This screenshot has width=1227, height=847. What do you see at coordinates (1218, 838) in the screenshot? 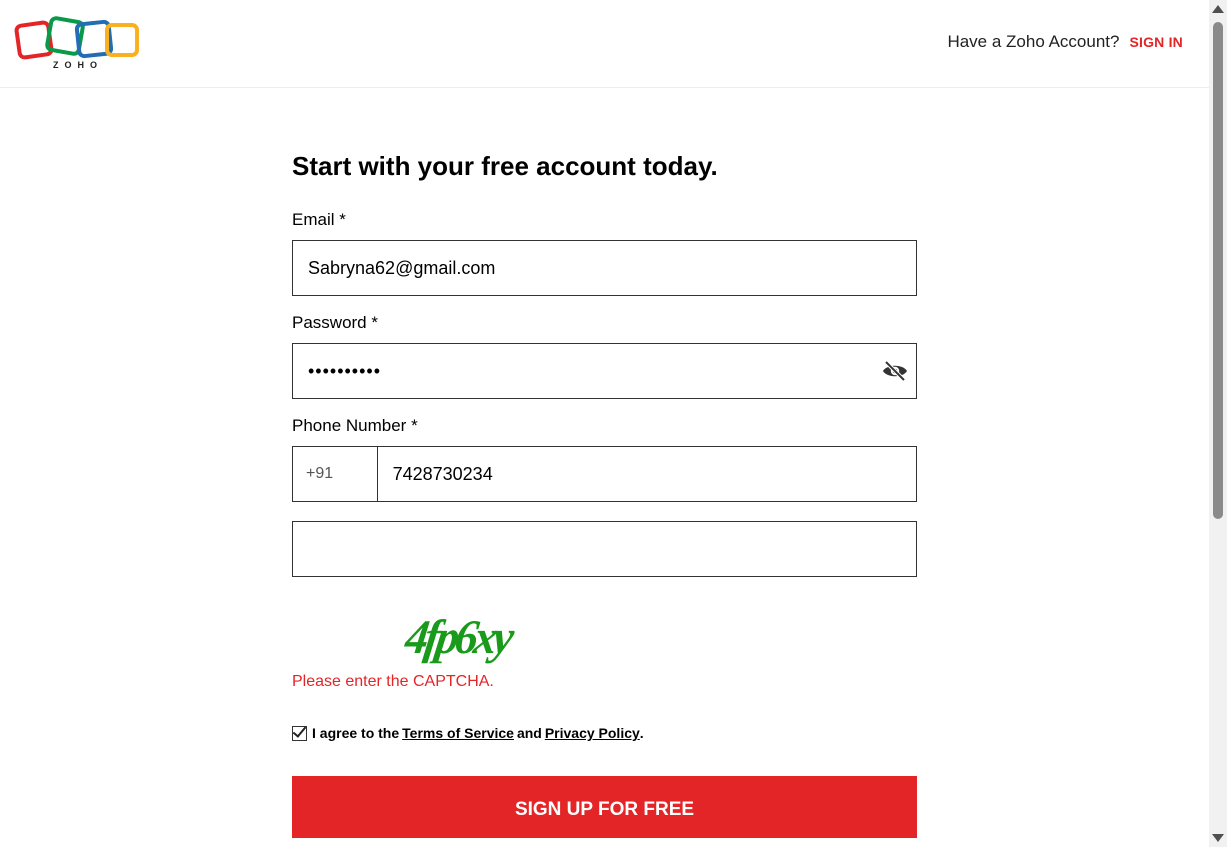
I see `scroll-down-icon` at bounding box center [1218, 838].